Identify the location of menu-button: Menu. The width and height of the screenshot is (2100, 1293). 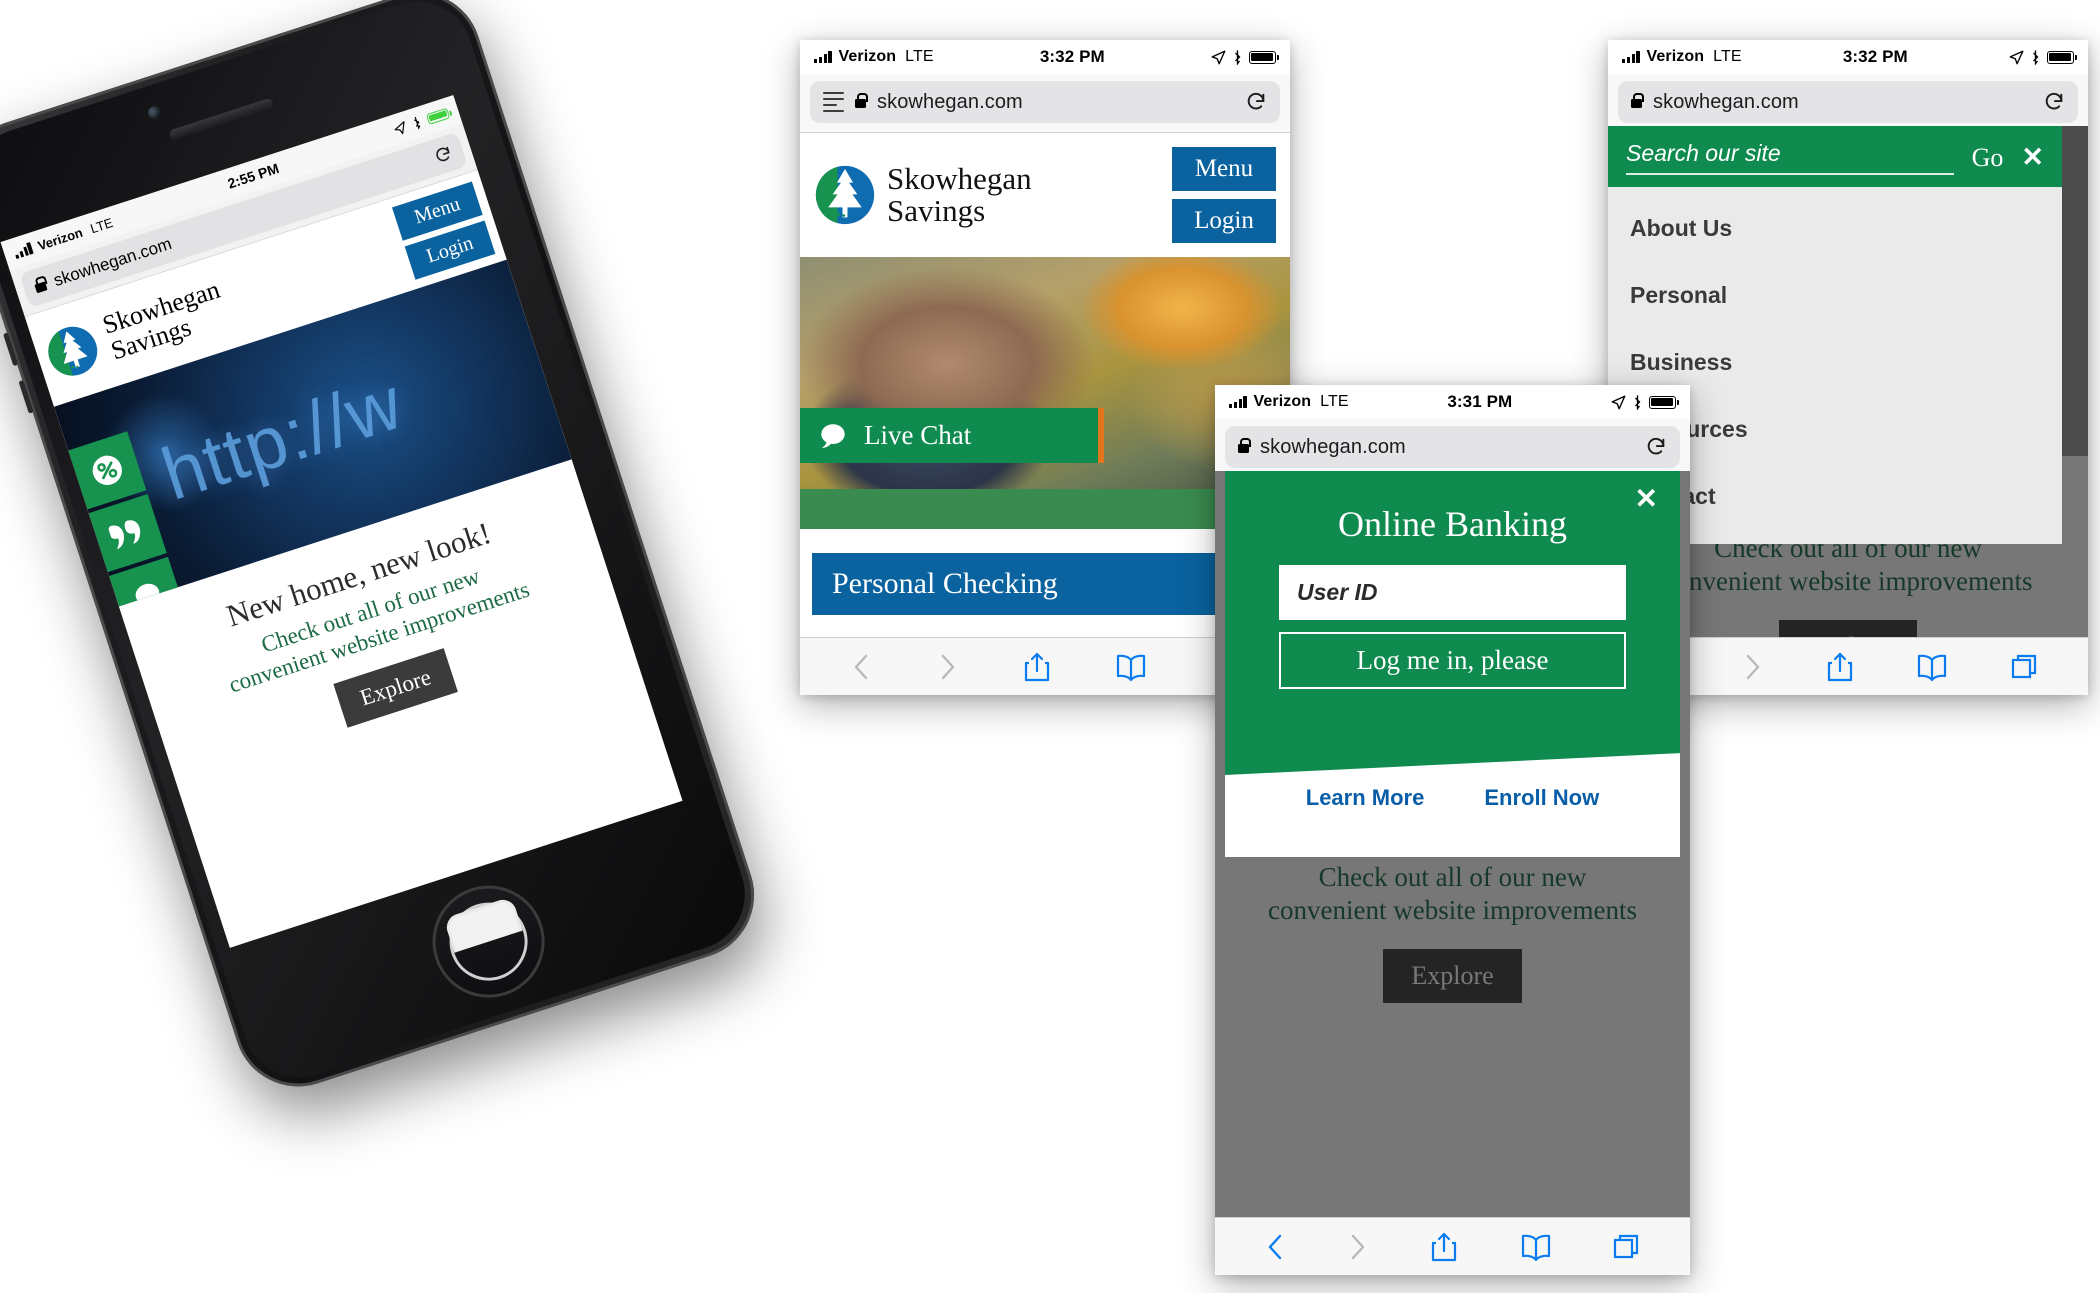
(1224, 169).